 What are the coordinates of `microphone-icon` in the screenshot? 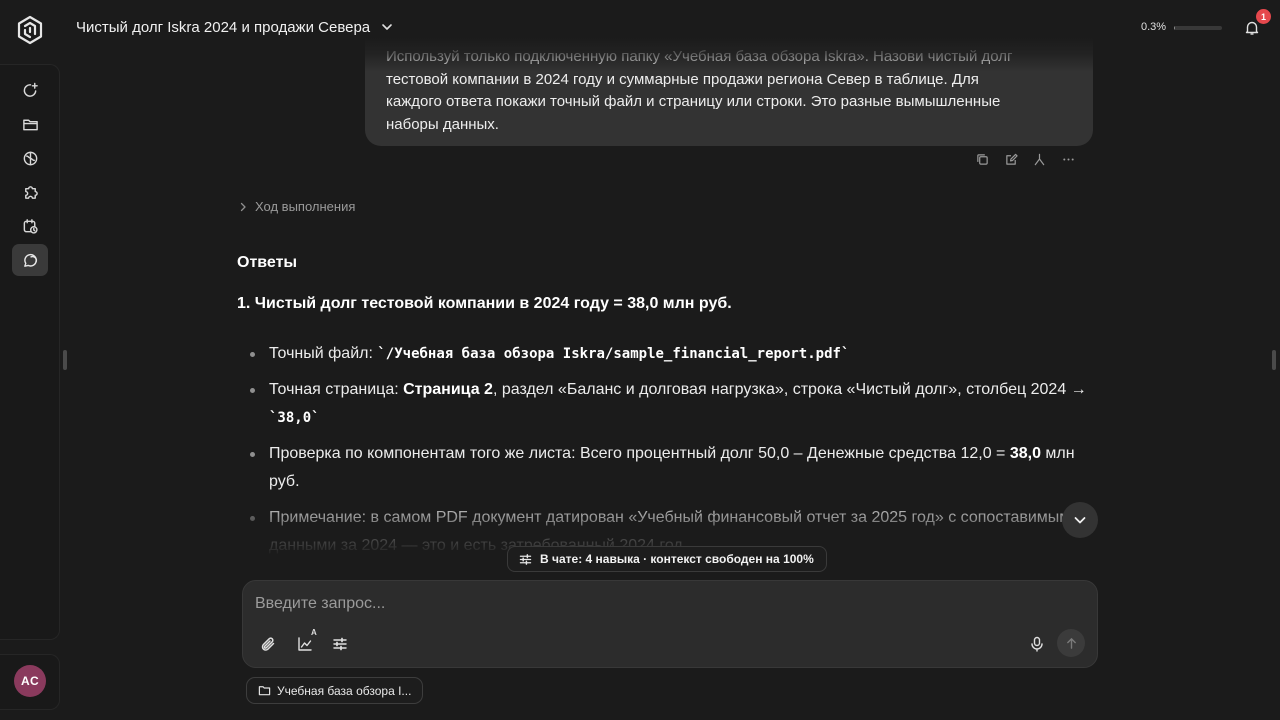 It's located at (1037, 644).